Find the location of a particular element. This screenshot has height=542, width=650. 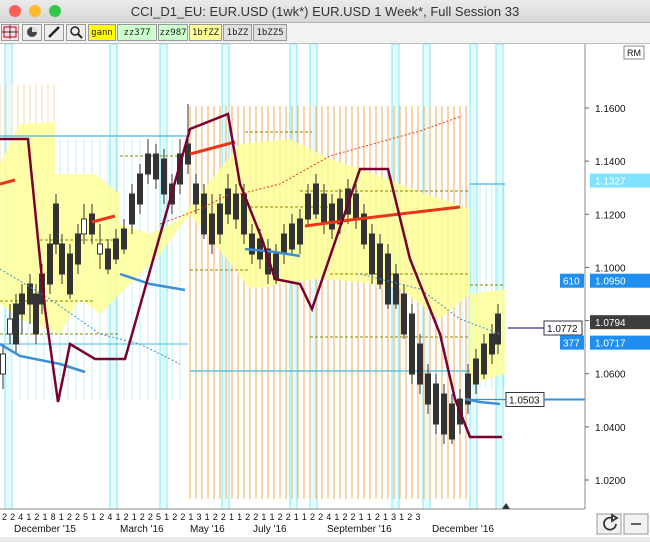

cyan-band is located at coordinates (499, 276).